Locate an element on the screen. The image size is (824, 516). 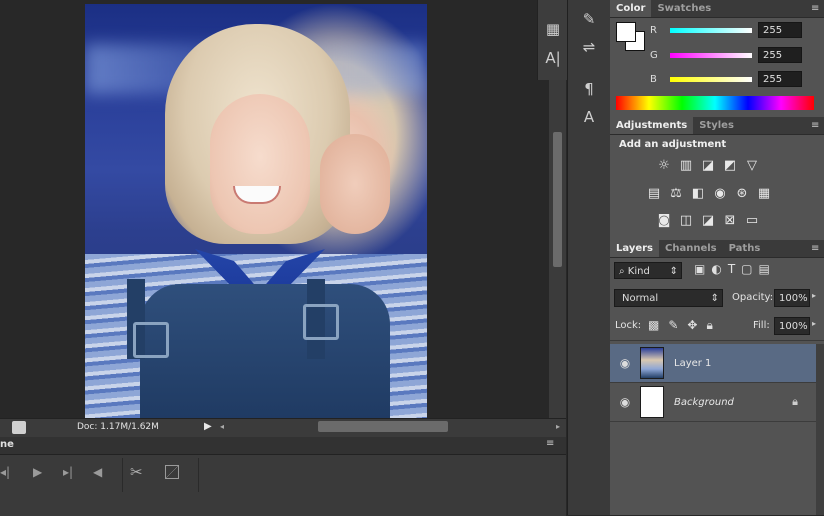
red-channel-value: 255 is located at coordinates (780, 30).